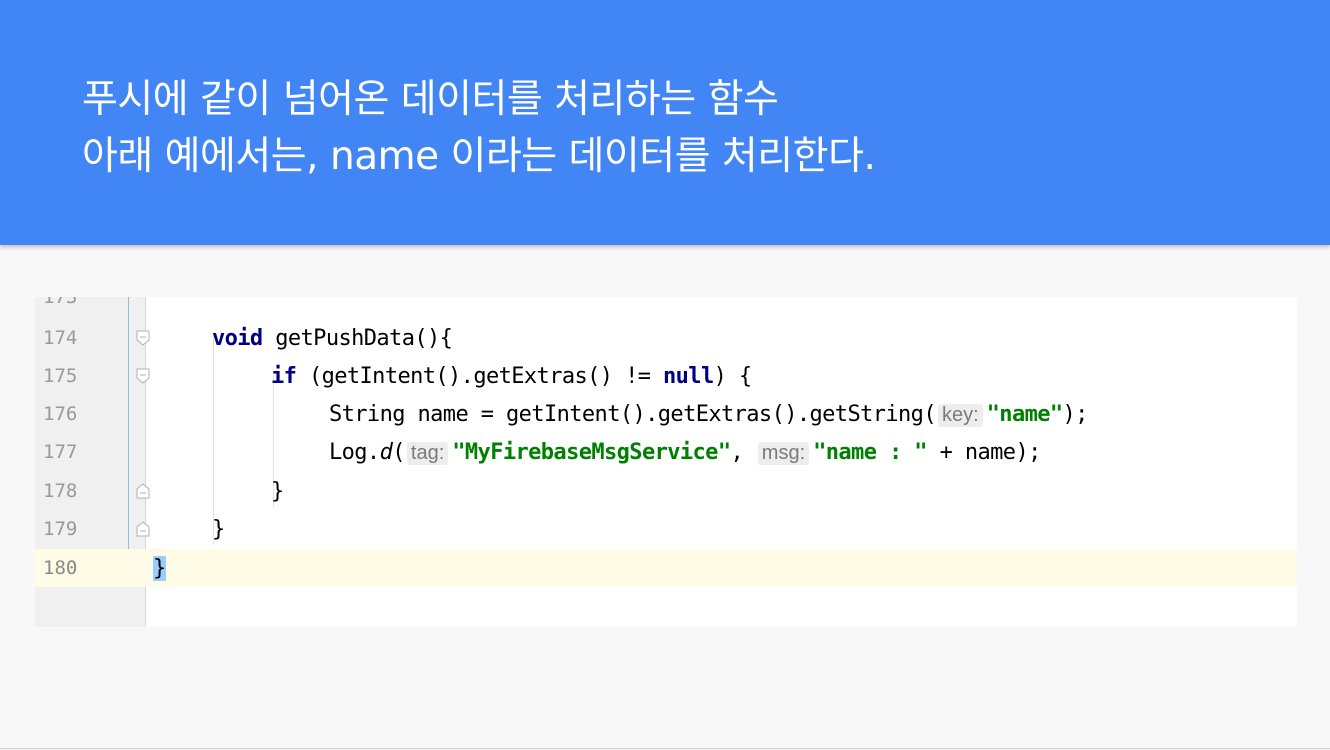 The width and height of the screenshot is (1330, 750). Describe the element at coordinates (357, 338) in the screenshot. I see `code-fragment: getPushData(){` at that location.